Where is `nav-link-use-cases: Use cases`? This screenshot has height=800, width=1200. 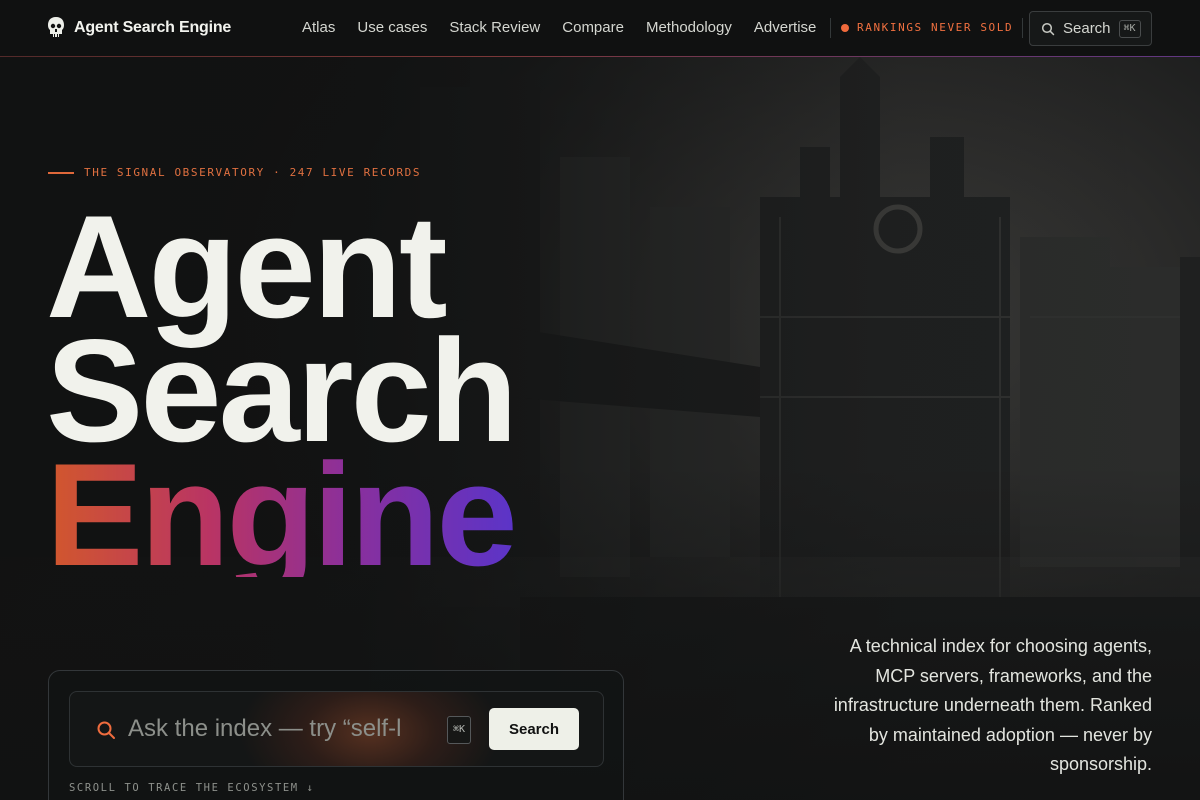 nav-link-use-cases: Use cases is located at coordinates (392, 27).